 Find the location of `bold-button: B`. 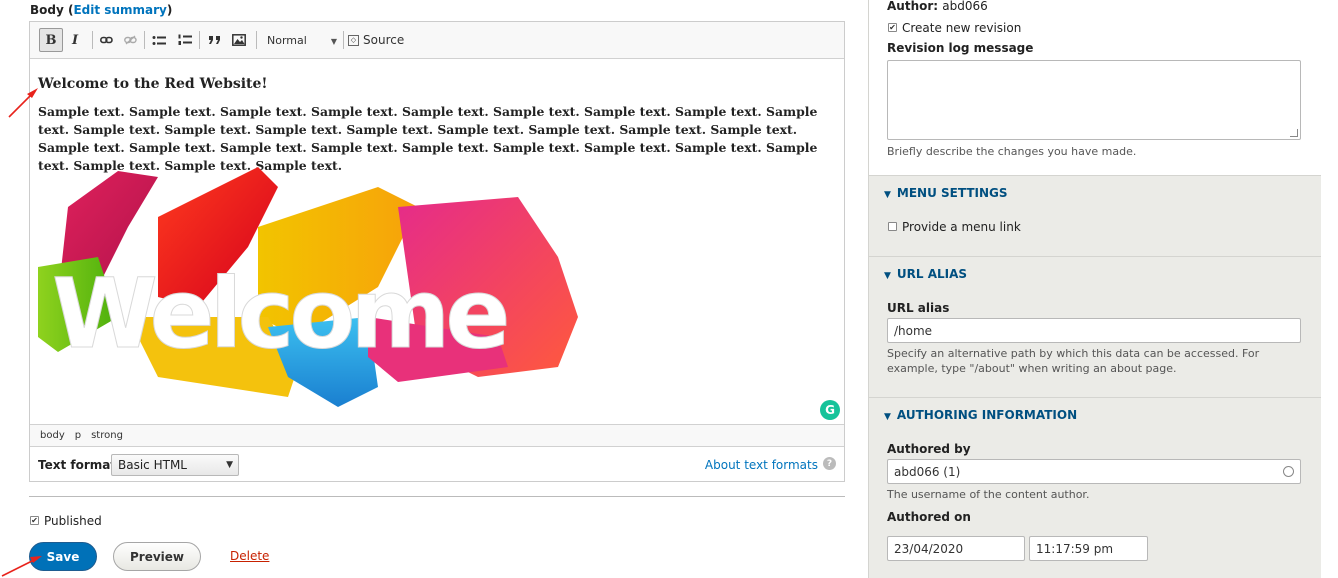

bold-button: B is located at coordinates (51, 40).